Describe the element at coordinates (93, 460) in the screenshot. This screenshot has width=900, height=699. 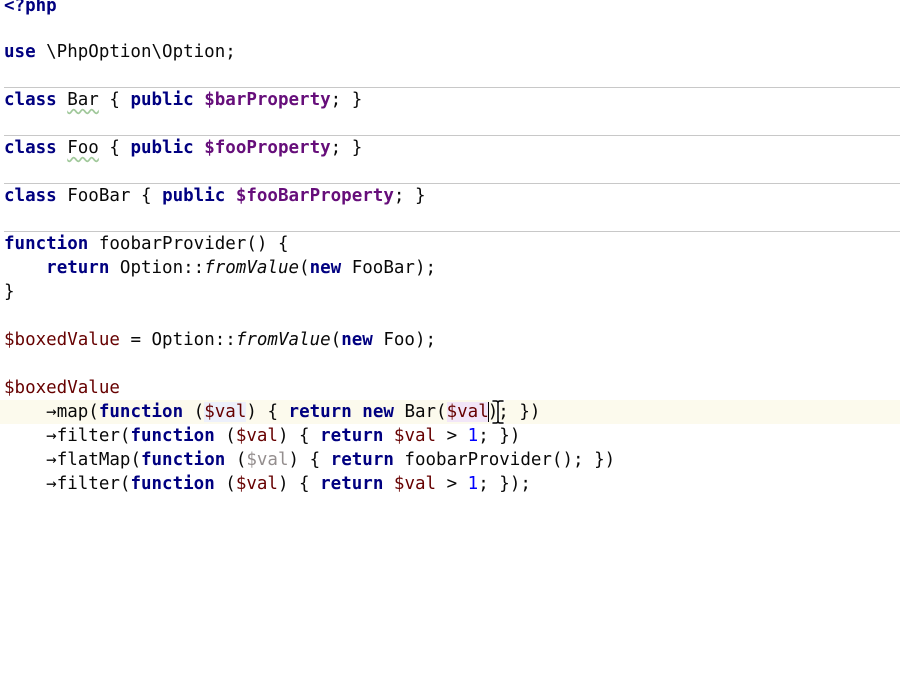
I see `method-call-flatmap: →flatMap(` at that location.